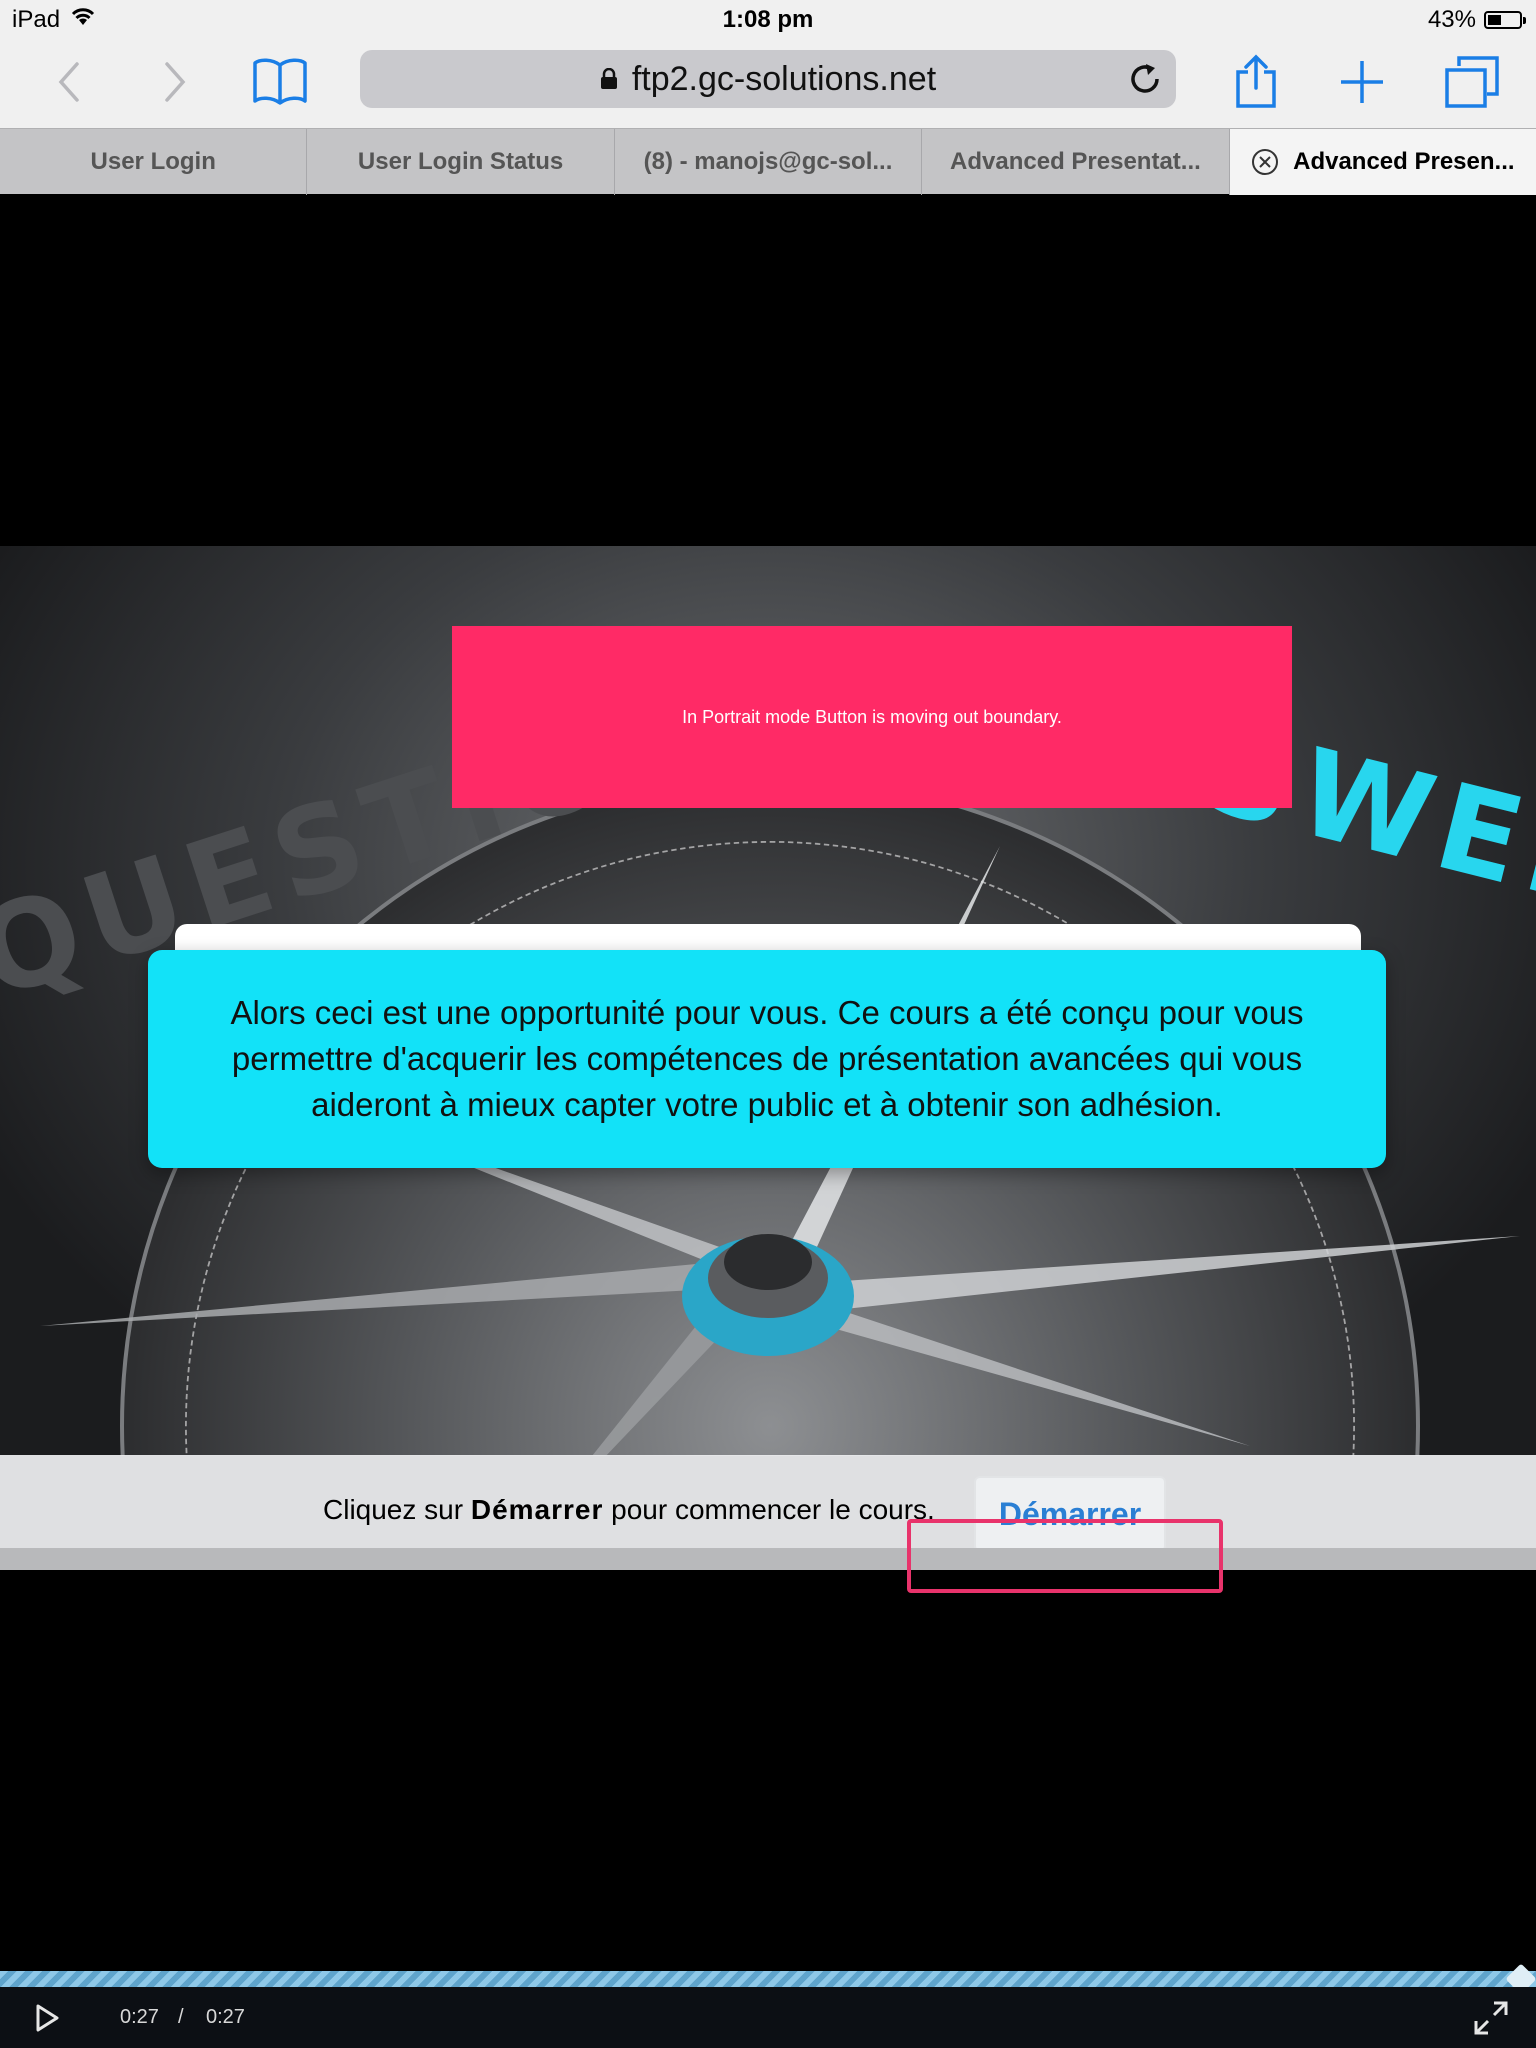 The image size is (1536, 2048). I want to click on status-time: 1:08 pm, so click(768, 19).